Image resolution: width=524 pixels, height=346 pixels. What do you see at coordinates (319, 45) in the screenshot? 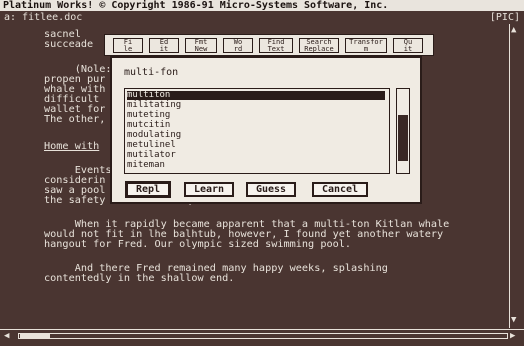
I see `toolbar-button: Search Replace` at bounding box center [319, 45].